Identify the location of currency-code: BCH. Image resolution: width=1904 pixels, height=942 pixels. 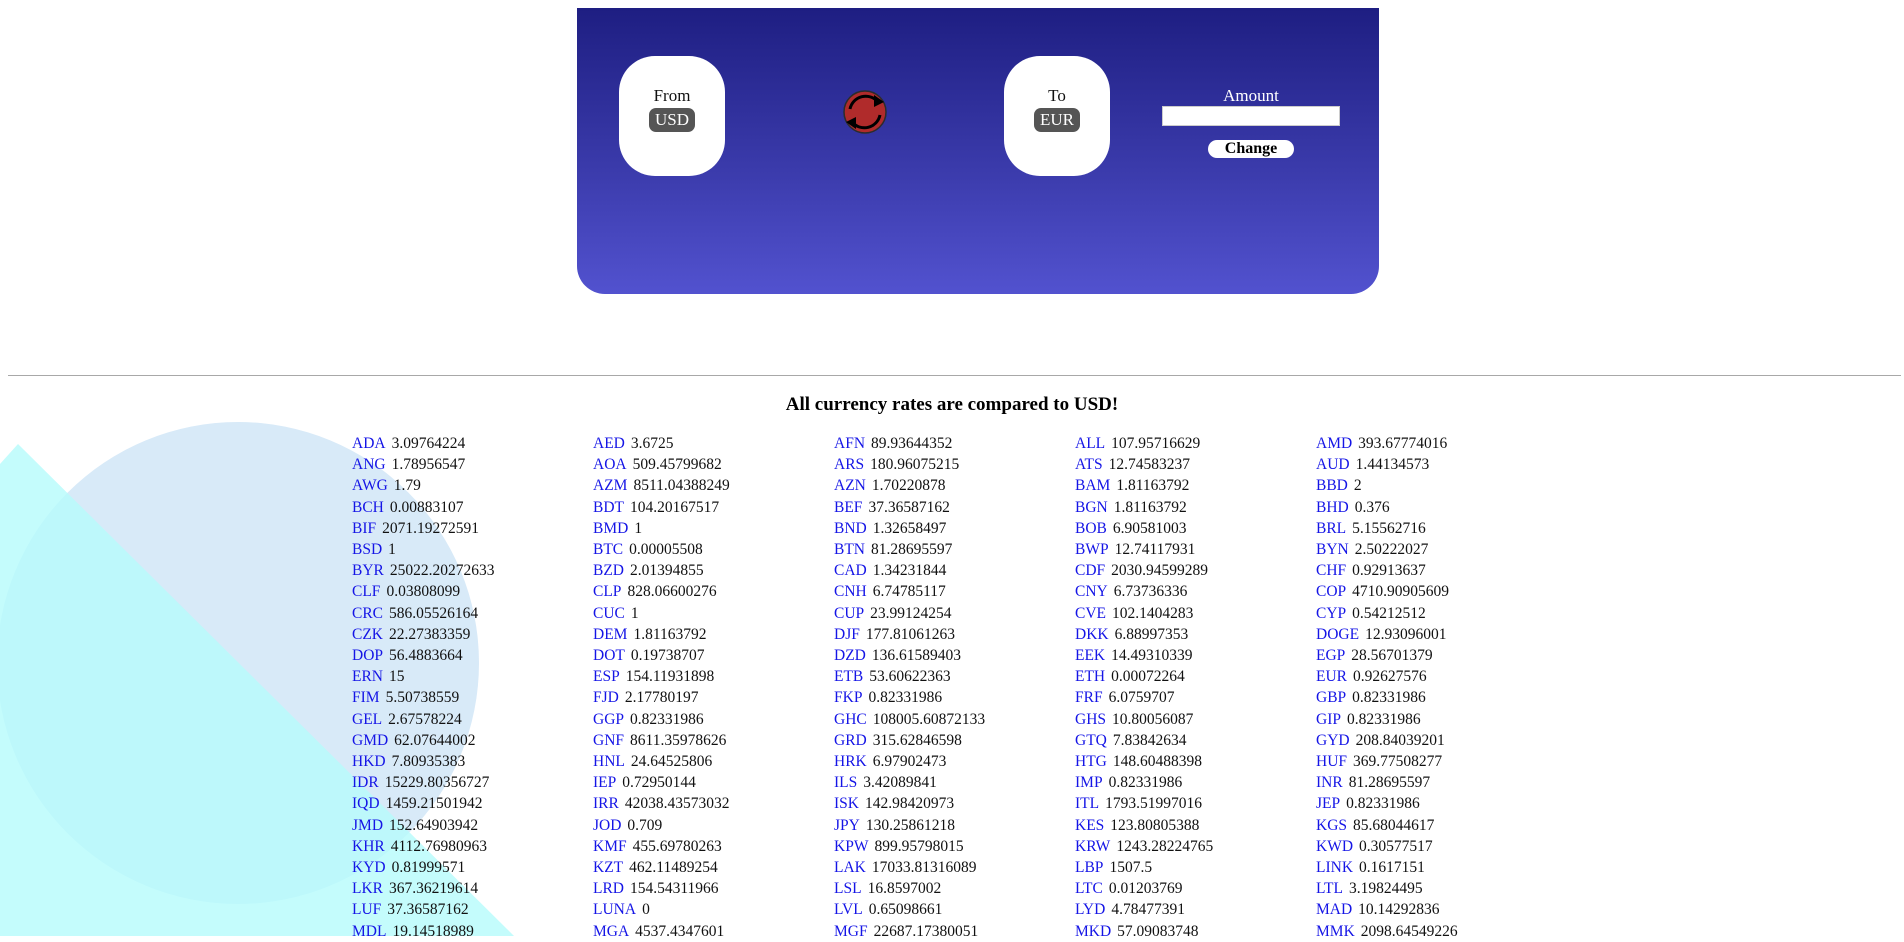
(368, 507).